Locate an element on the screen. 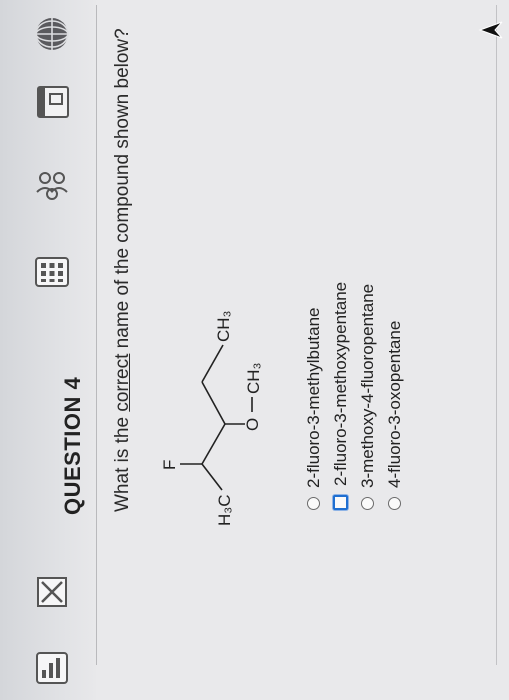 The image size is (509, 700). answer-option: 2-fluoro-3-methoxypentane is located at coordinates (340, 396).